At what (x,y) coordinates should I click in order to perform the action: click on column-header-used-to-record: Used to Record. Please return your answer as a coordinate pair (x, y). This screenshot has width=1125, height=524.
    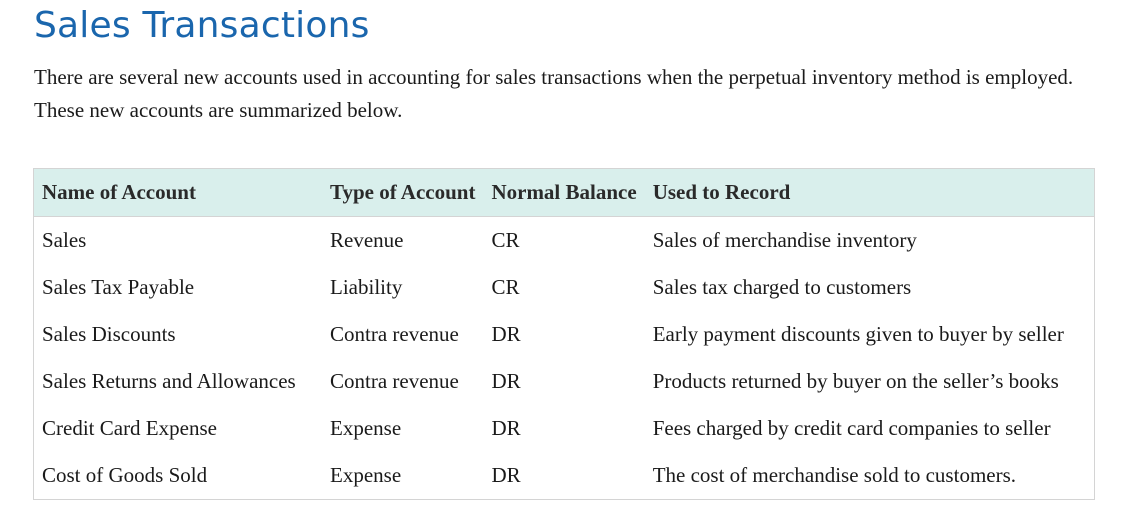
    Looking at the image, I should click on (869, 193).